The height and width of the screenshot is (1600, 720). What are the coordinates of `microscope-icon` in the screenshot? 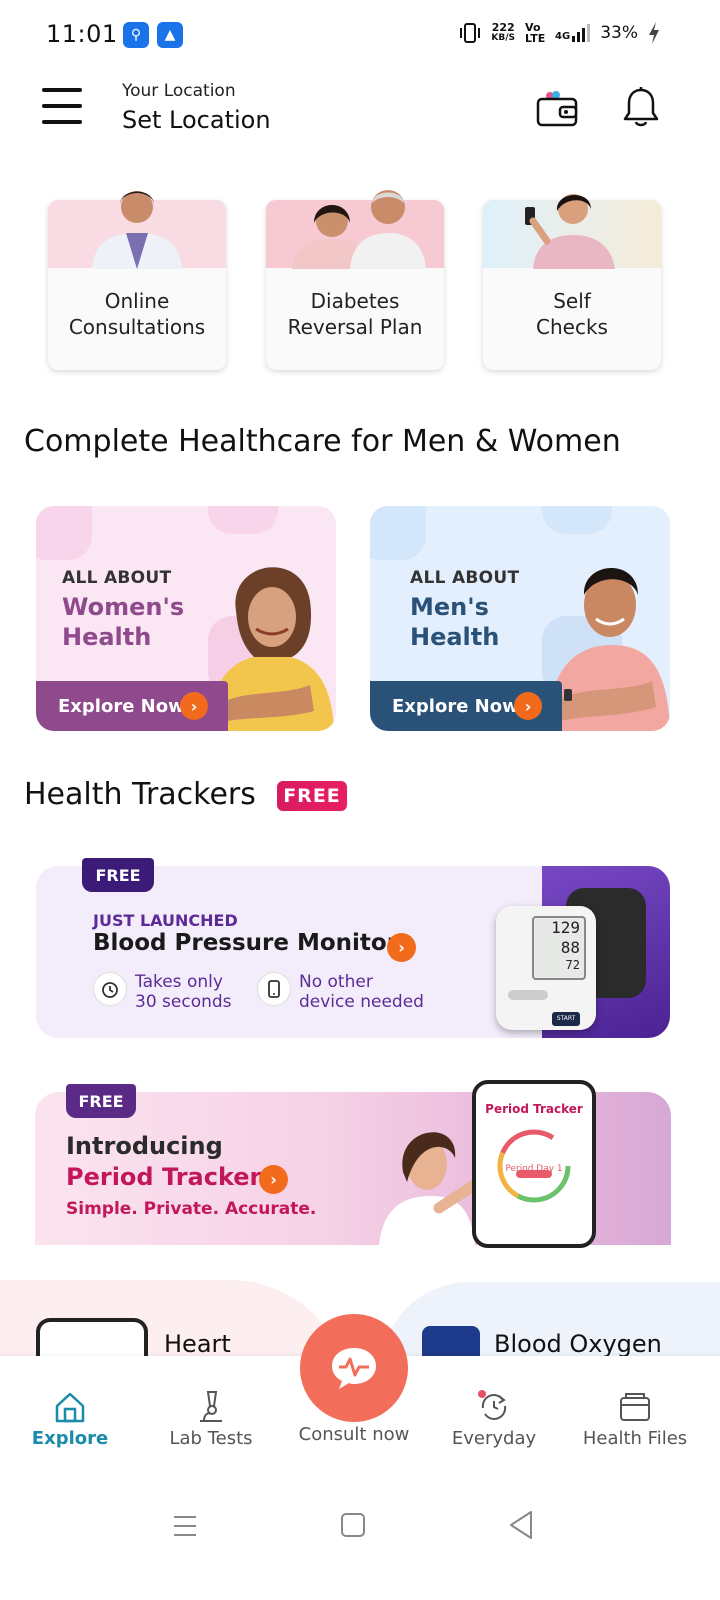 It's located at (211, 1404).